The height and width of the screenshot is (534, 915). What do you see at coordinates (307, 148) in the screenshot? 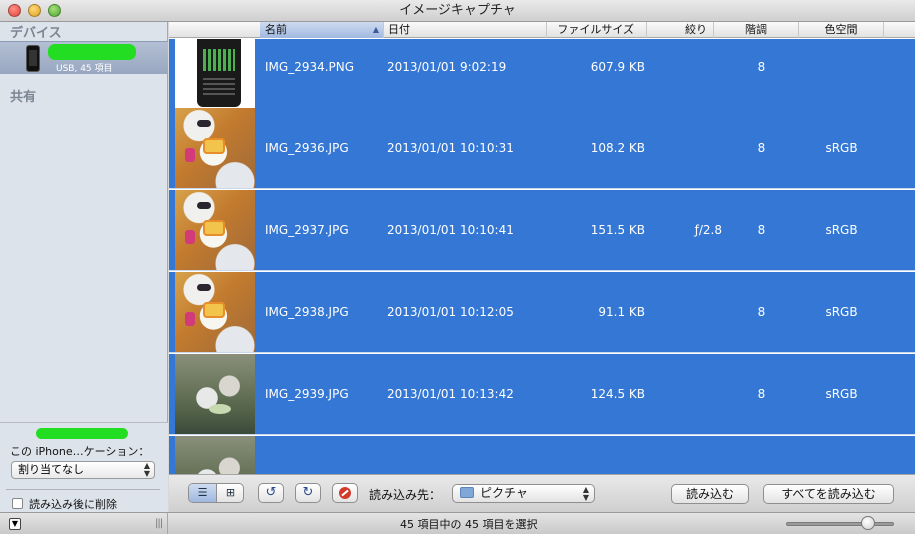
I see `file-name: IMG_2936.JPG` at bounding box center [307, 148].